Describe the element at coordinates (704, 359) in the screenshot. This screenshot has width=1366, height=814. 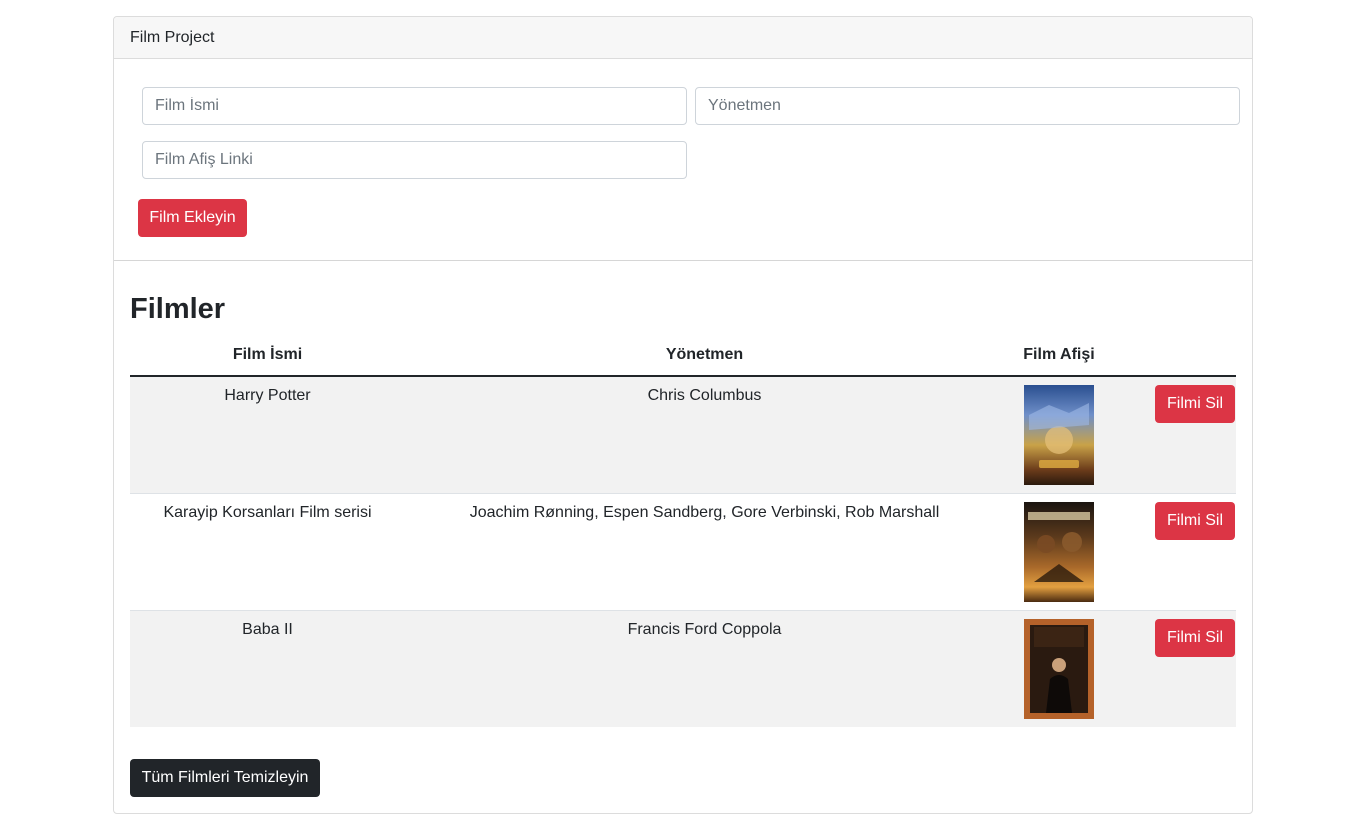
I see `column-header-director: Yönetmen` at that location.